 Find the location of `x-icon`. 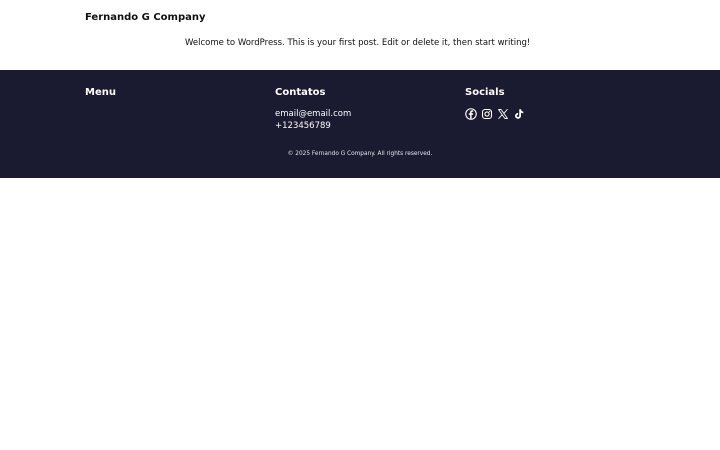

x-icon is located at coordinates (503, 114).